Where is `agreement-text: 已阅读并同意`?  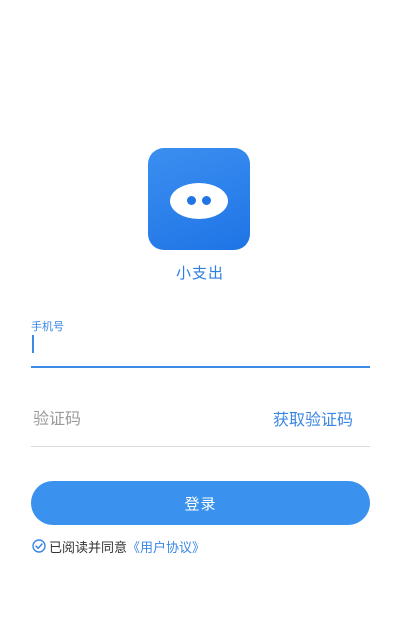 agreement-text: 已阅读并同意 is located at coordinates (88, 548).